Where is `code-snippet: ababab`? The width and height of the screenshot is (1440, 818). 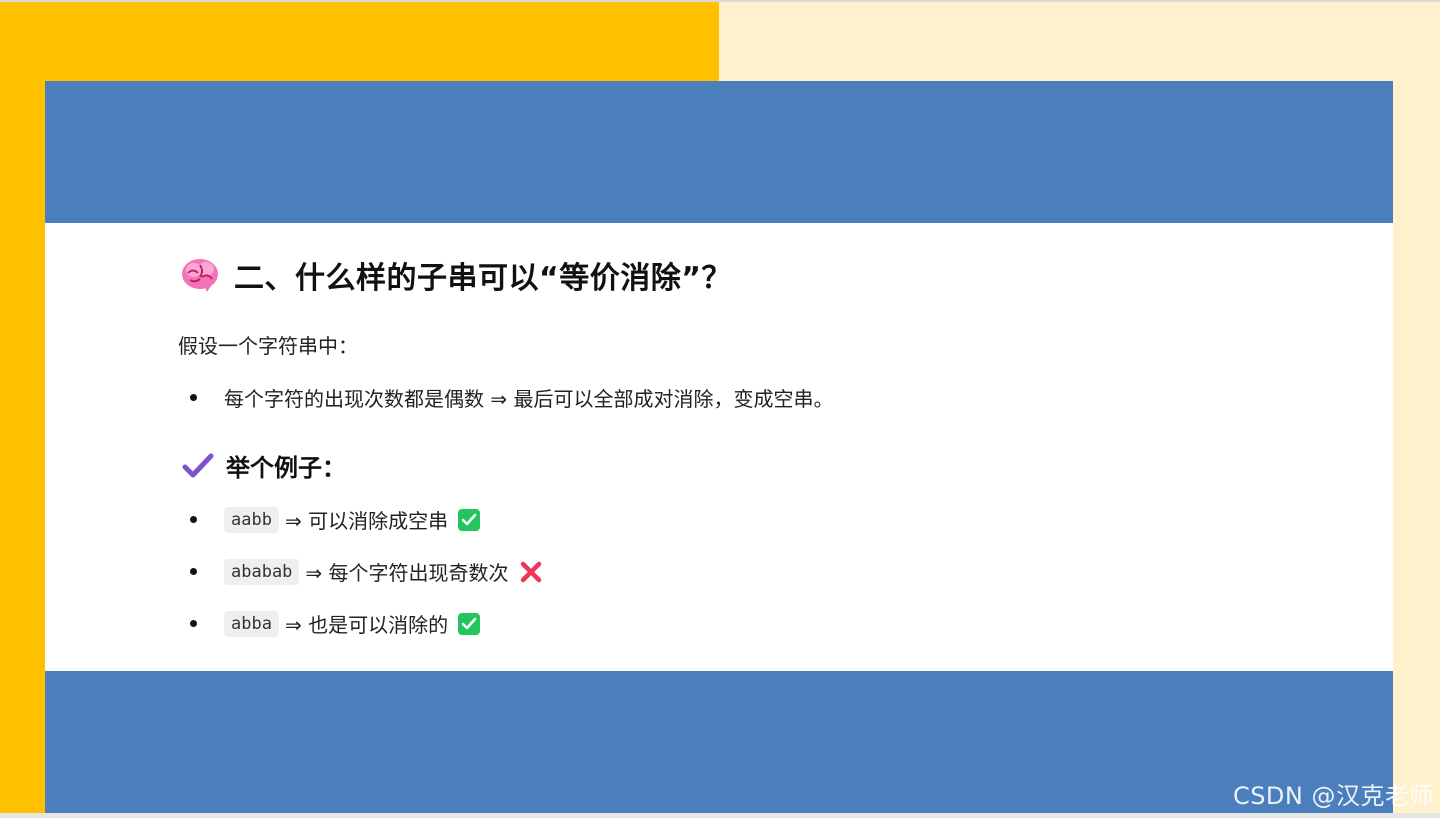
code-snippet: ababab is located at coordinates (262, 571).